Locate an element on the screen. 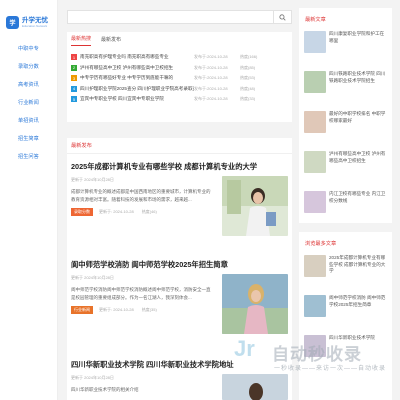 The image size is (400, 400). item-title: 内江卫校有哪些专业 内江卫校分数线 is located at coordinates (358, 202).